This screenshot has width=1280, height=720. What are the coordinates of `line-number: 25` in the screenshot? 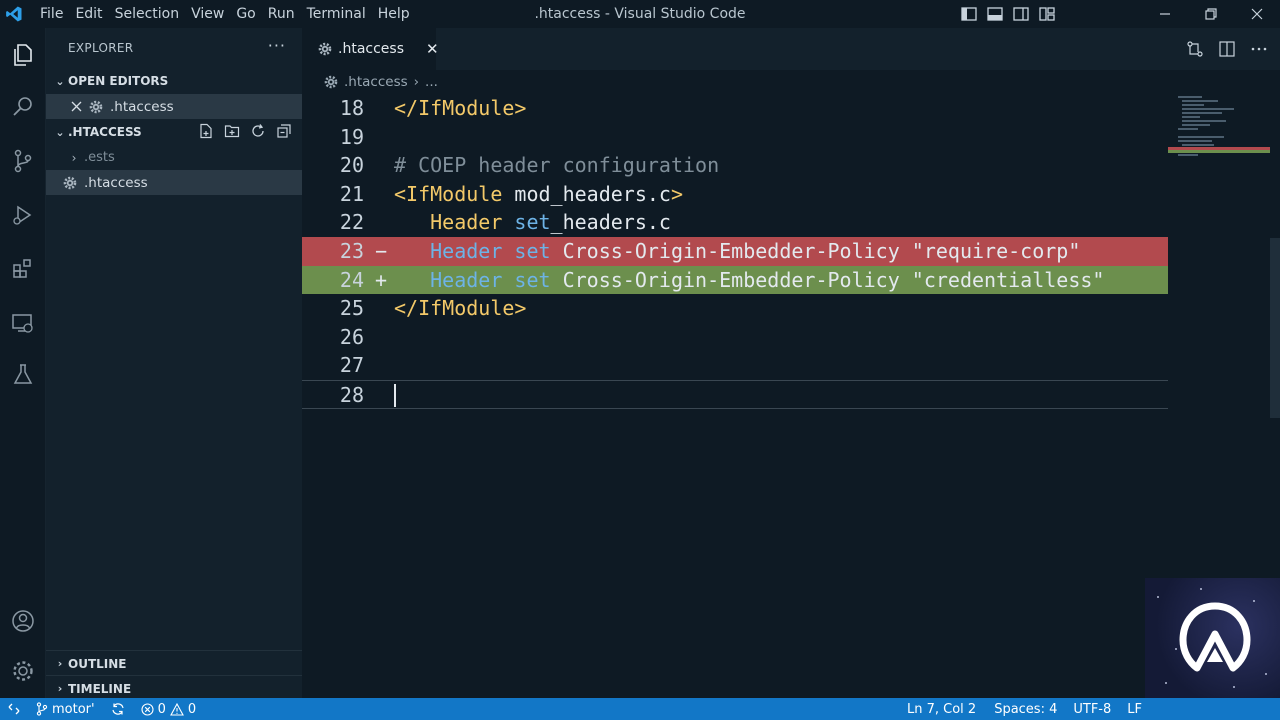 It's located at (351, 308).